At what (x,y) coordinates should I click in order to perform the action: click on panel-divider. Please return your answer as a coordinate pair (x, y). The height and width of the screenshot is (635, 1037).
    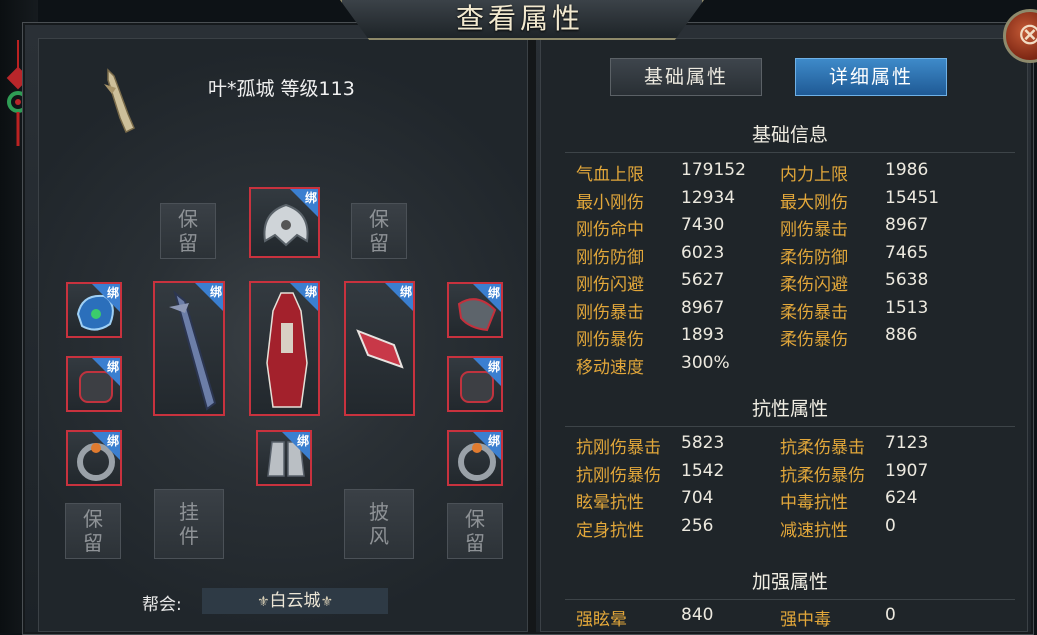
    Looking at the image, I should click on (532, 331).